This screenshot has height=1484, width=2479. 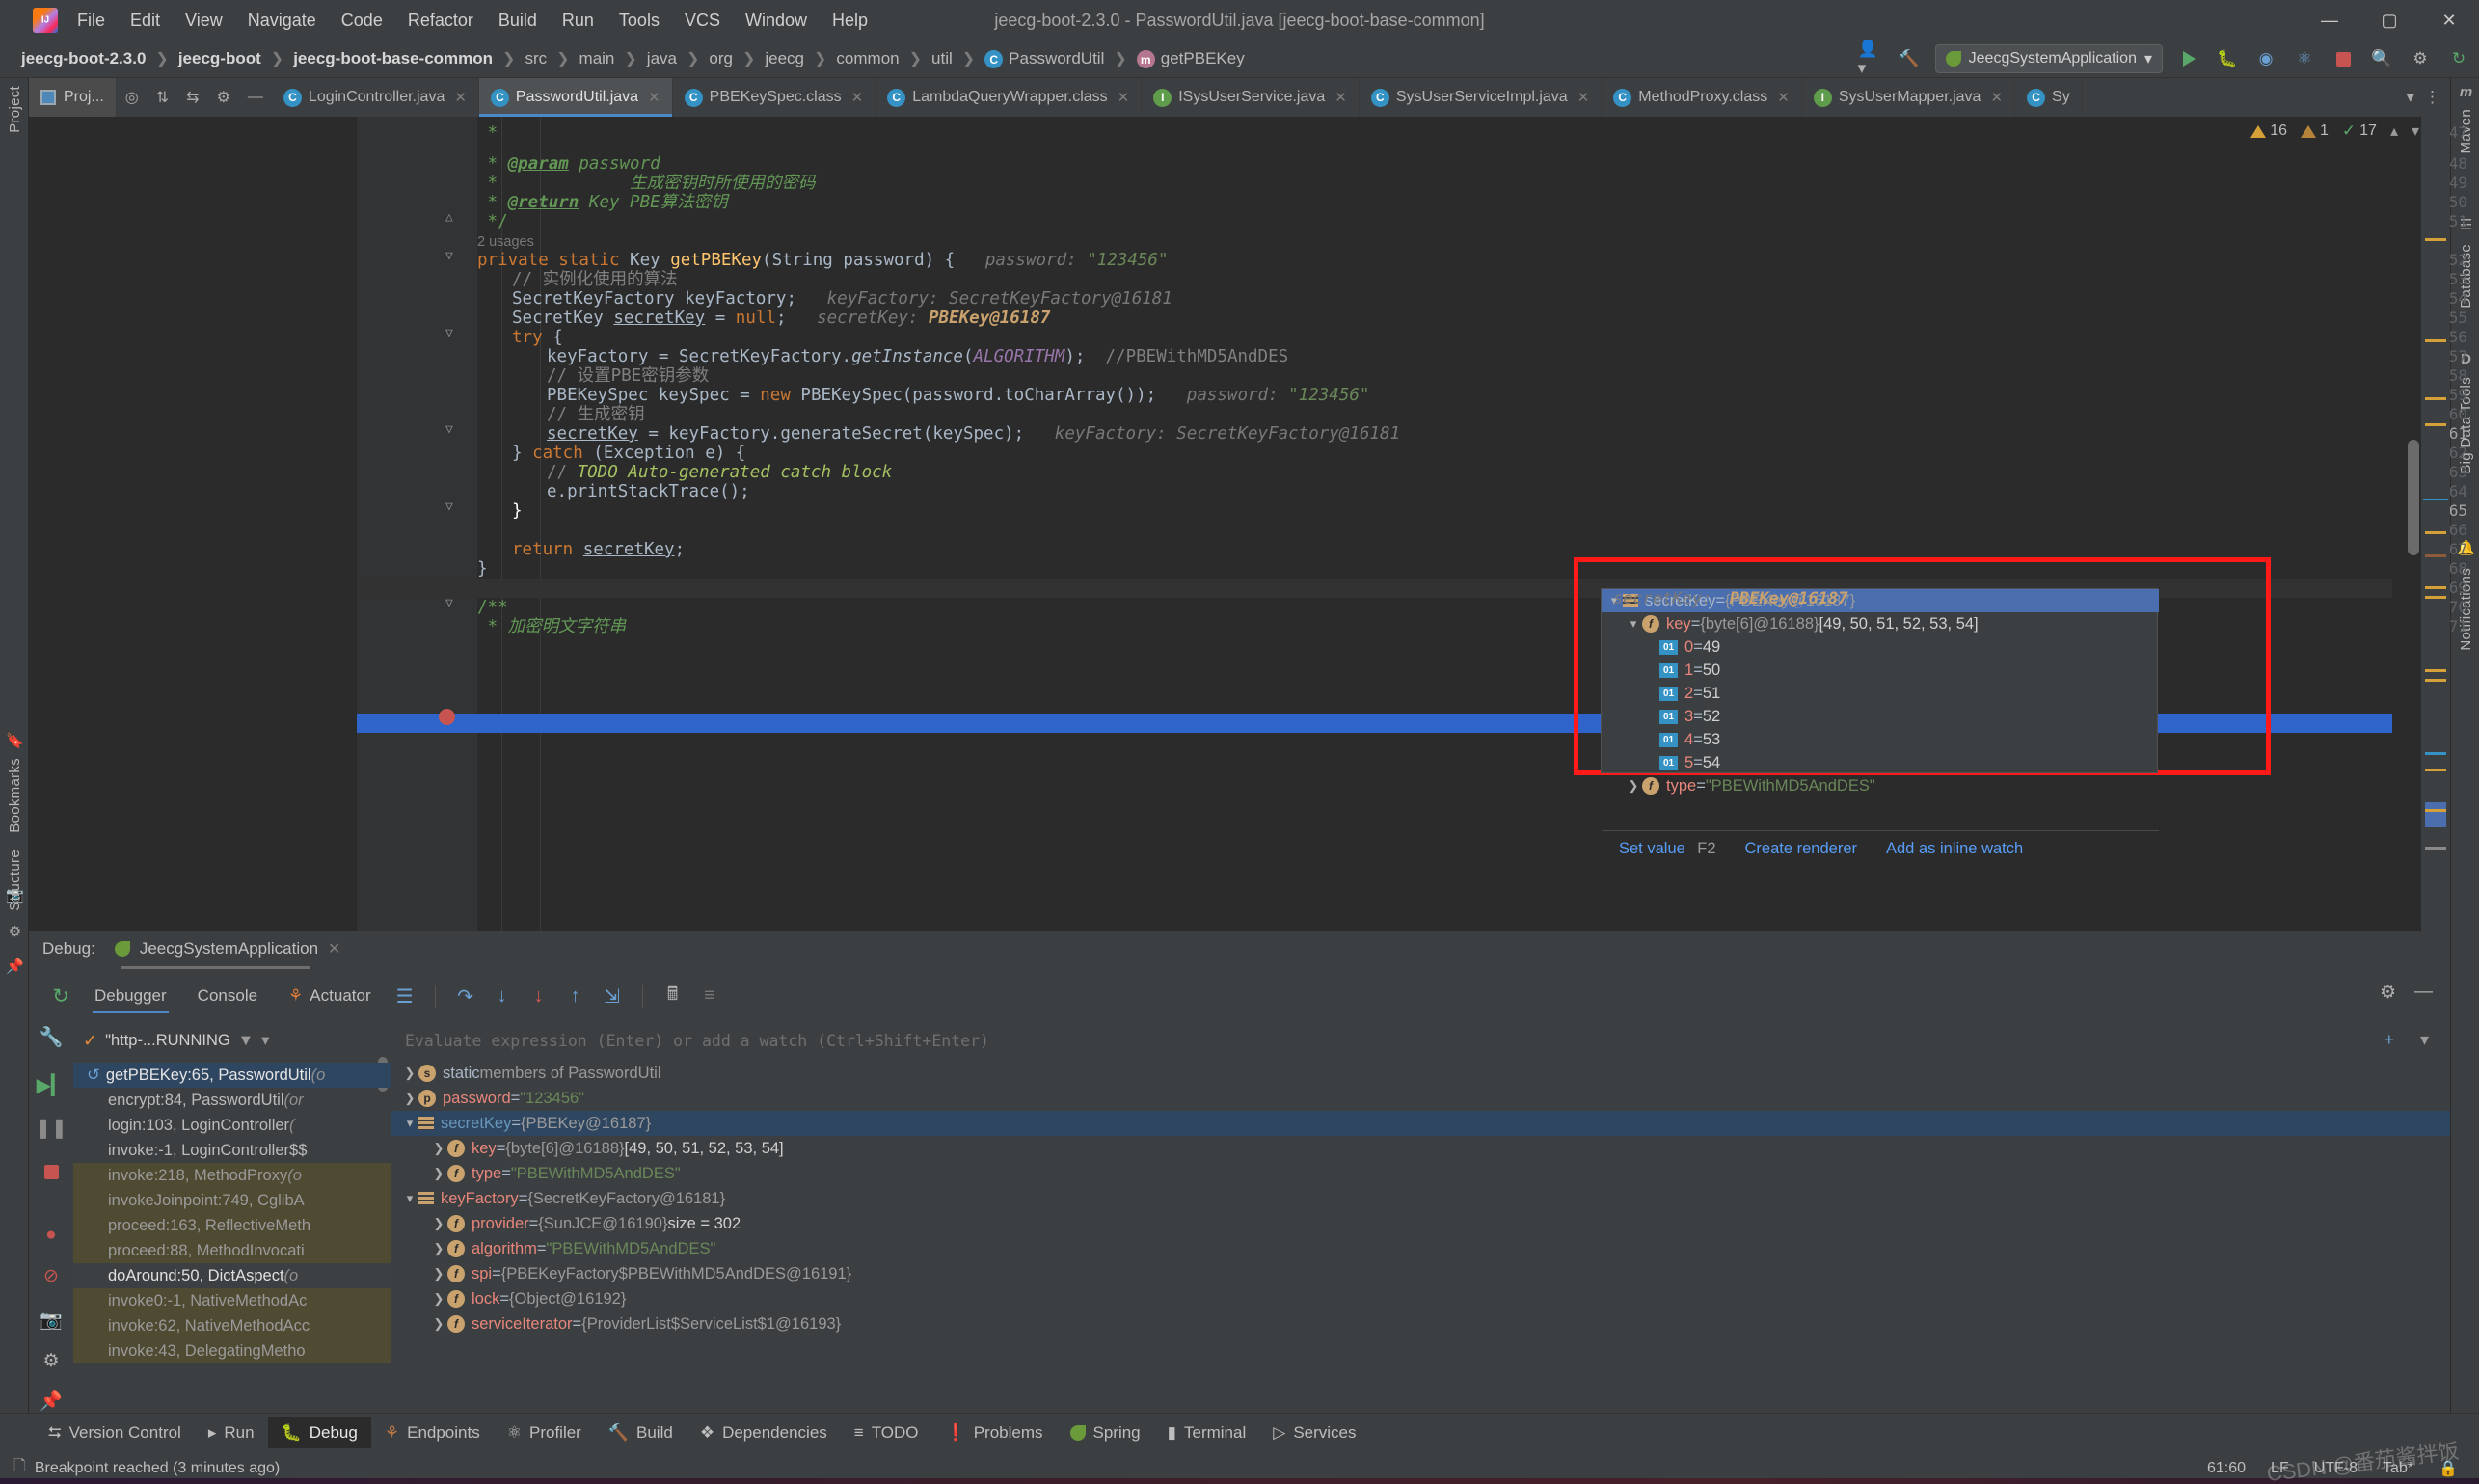 What do you see at coordinates (220, 58) in the screenshot?
I see `breadcrumb-item-1: jeecg-boot` at bounding box center [220, 58].